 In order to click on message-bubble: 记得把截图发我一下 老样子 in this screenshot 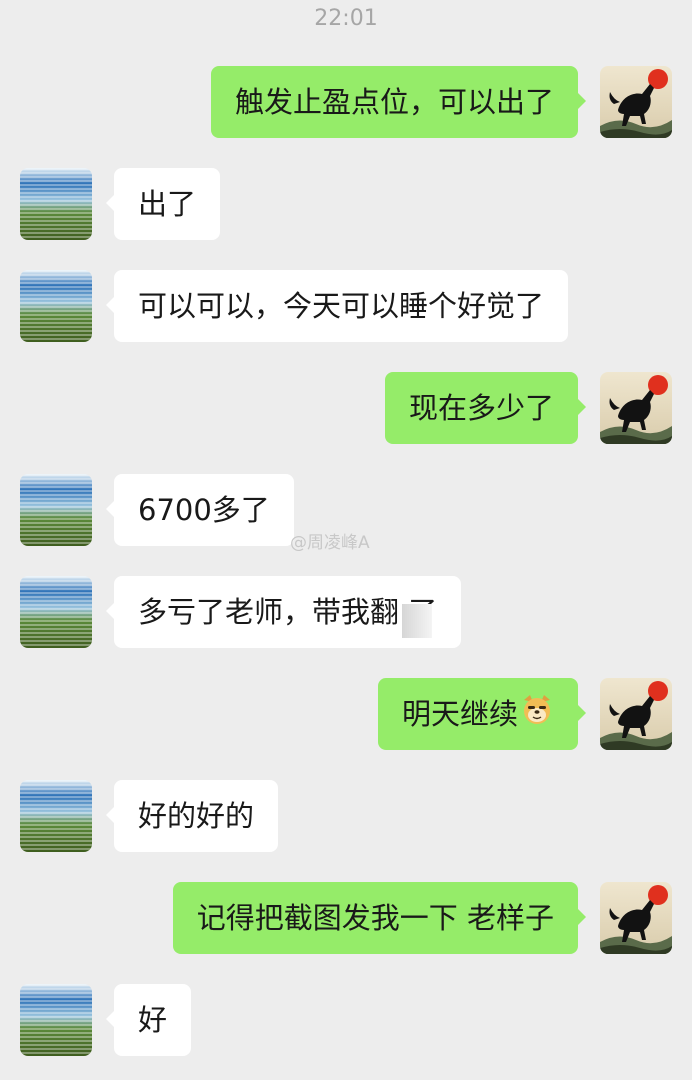, I will do `click(379, 918)`.